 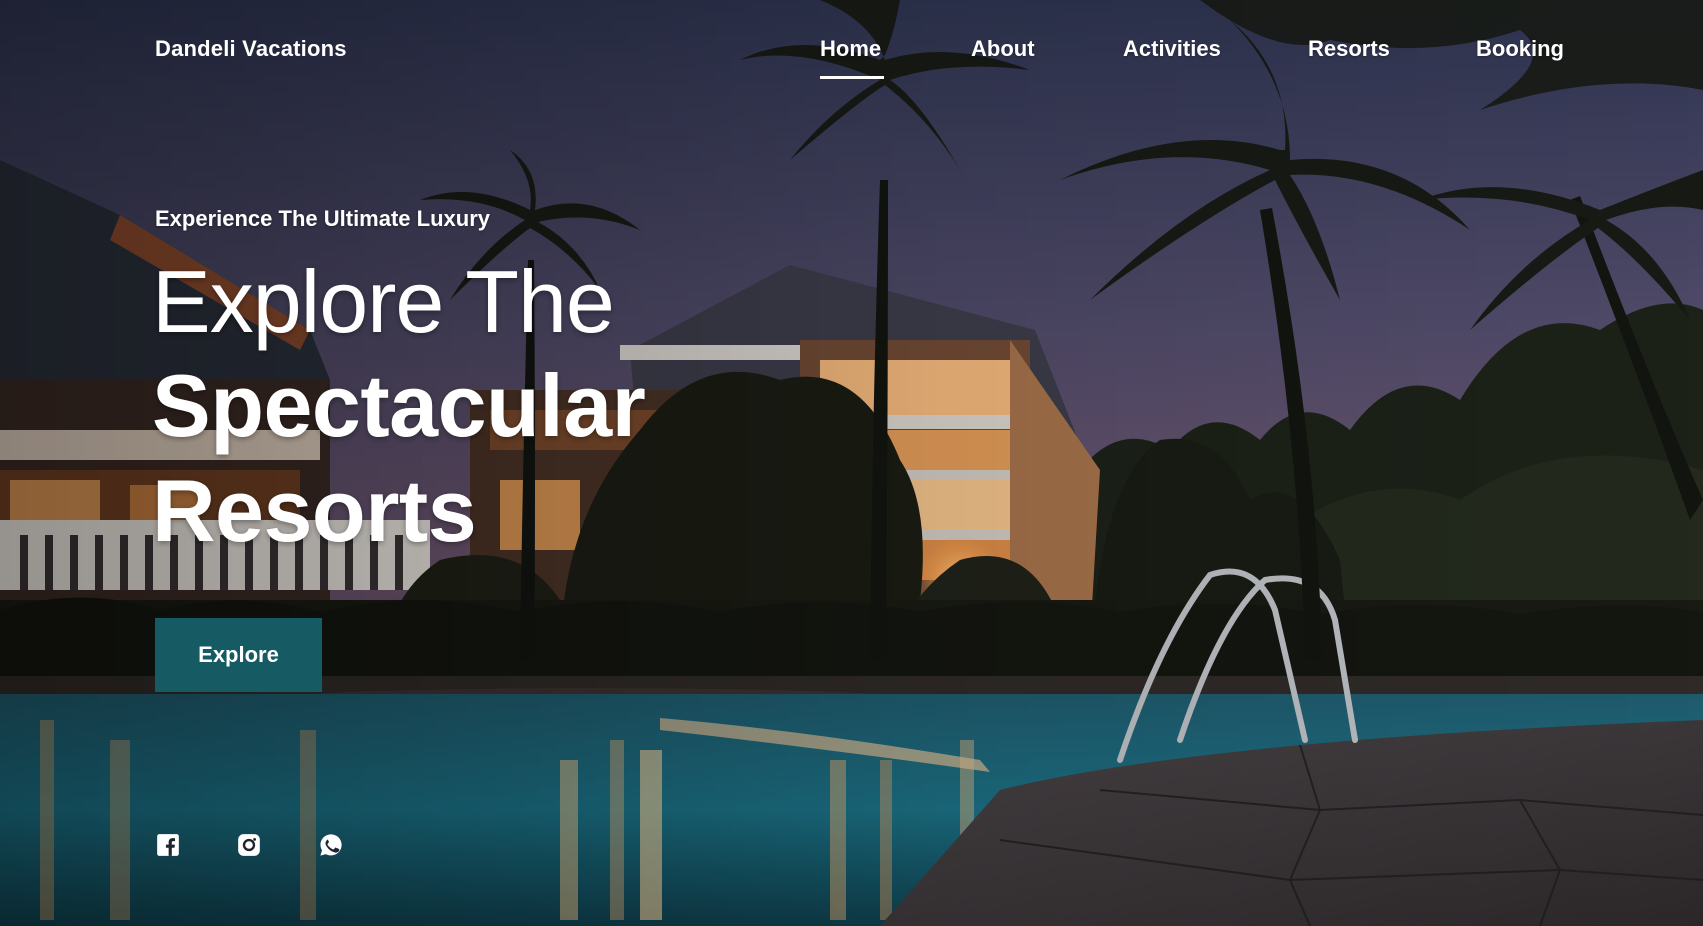 I want to click on facebook-icon-glyph, so click(x=168, y=845).